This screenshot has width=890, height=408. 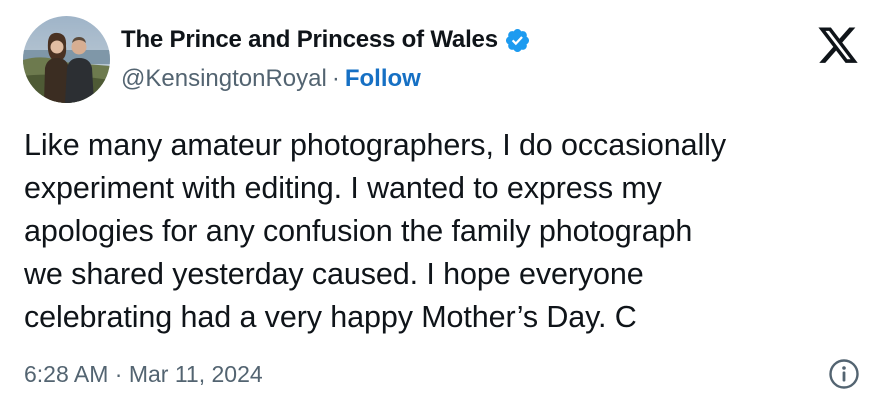 What do you see at coordinates (309, 40) in the screenshot?
I see `author-display-name: The Prince and Princess of Wales` at bounding box center [309, 40].